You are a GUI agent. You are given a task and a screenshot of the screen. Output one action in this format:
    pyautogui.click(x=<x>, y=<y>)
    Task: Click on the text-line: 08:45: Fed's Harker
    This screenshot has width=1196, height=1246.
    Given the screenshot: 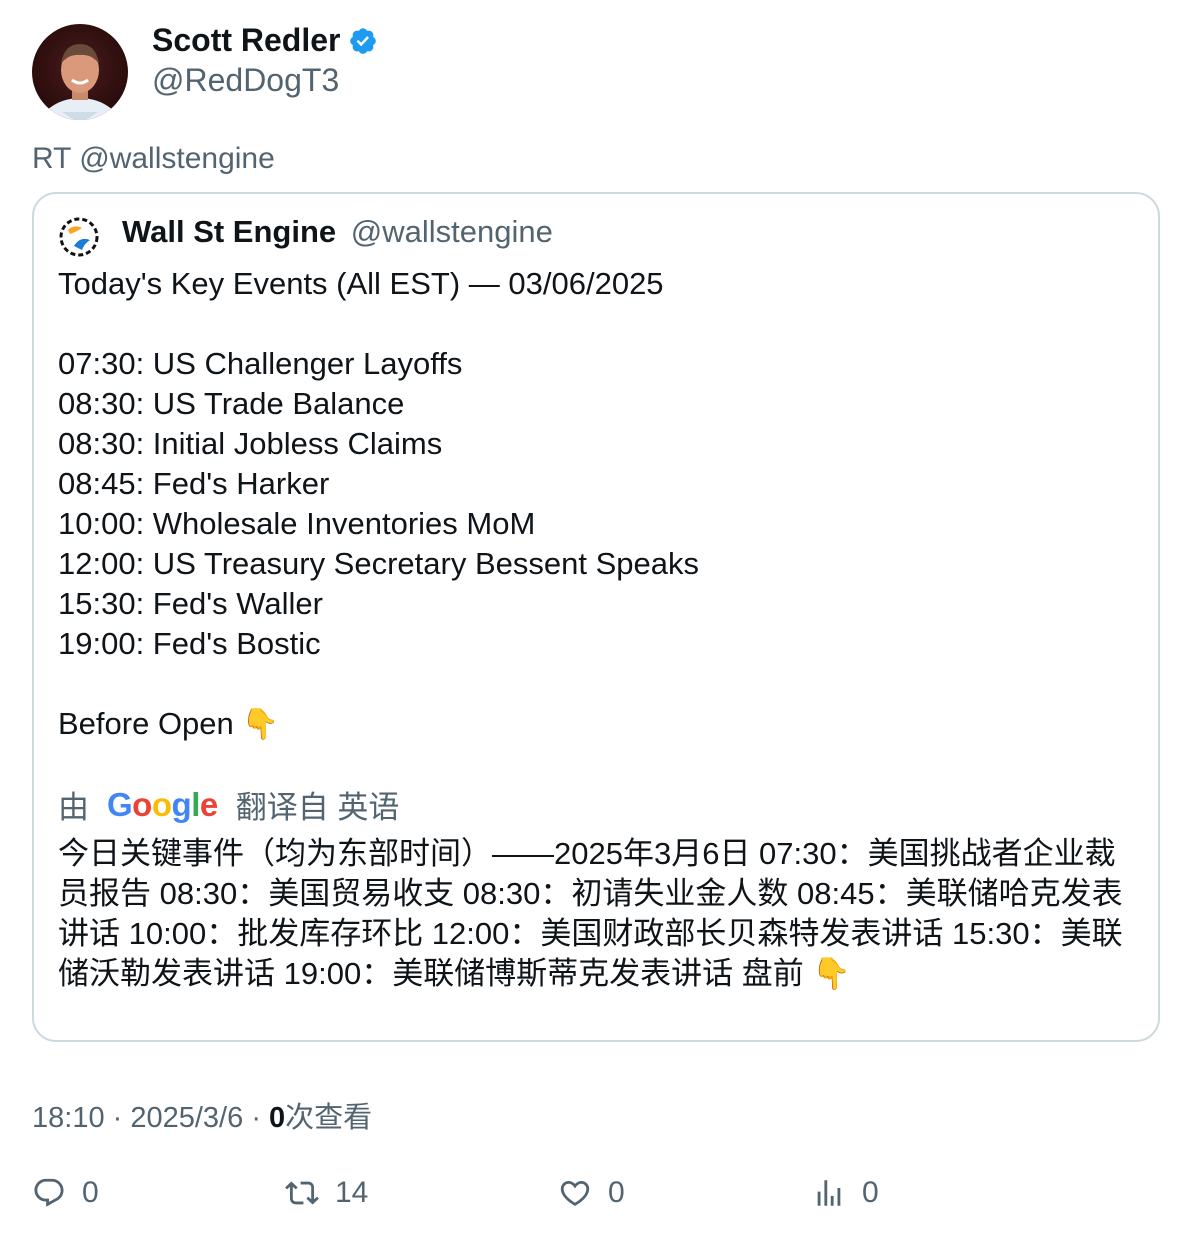 What is the action you would take?
    pyautogui.click(x=194, y=483)
    